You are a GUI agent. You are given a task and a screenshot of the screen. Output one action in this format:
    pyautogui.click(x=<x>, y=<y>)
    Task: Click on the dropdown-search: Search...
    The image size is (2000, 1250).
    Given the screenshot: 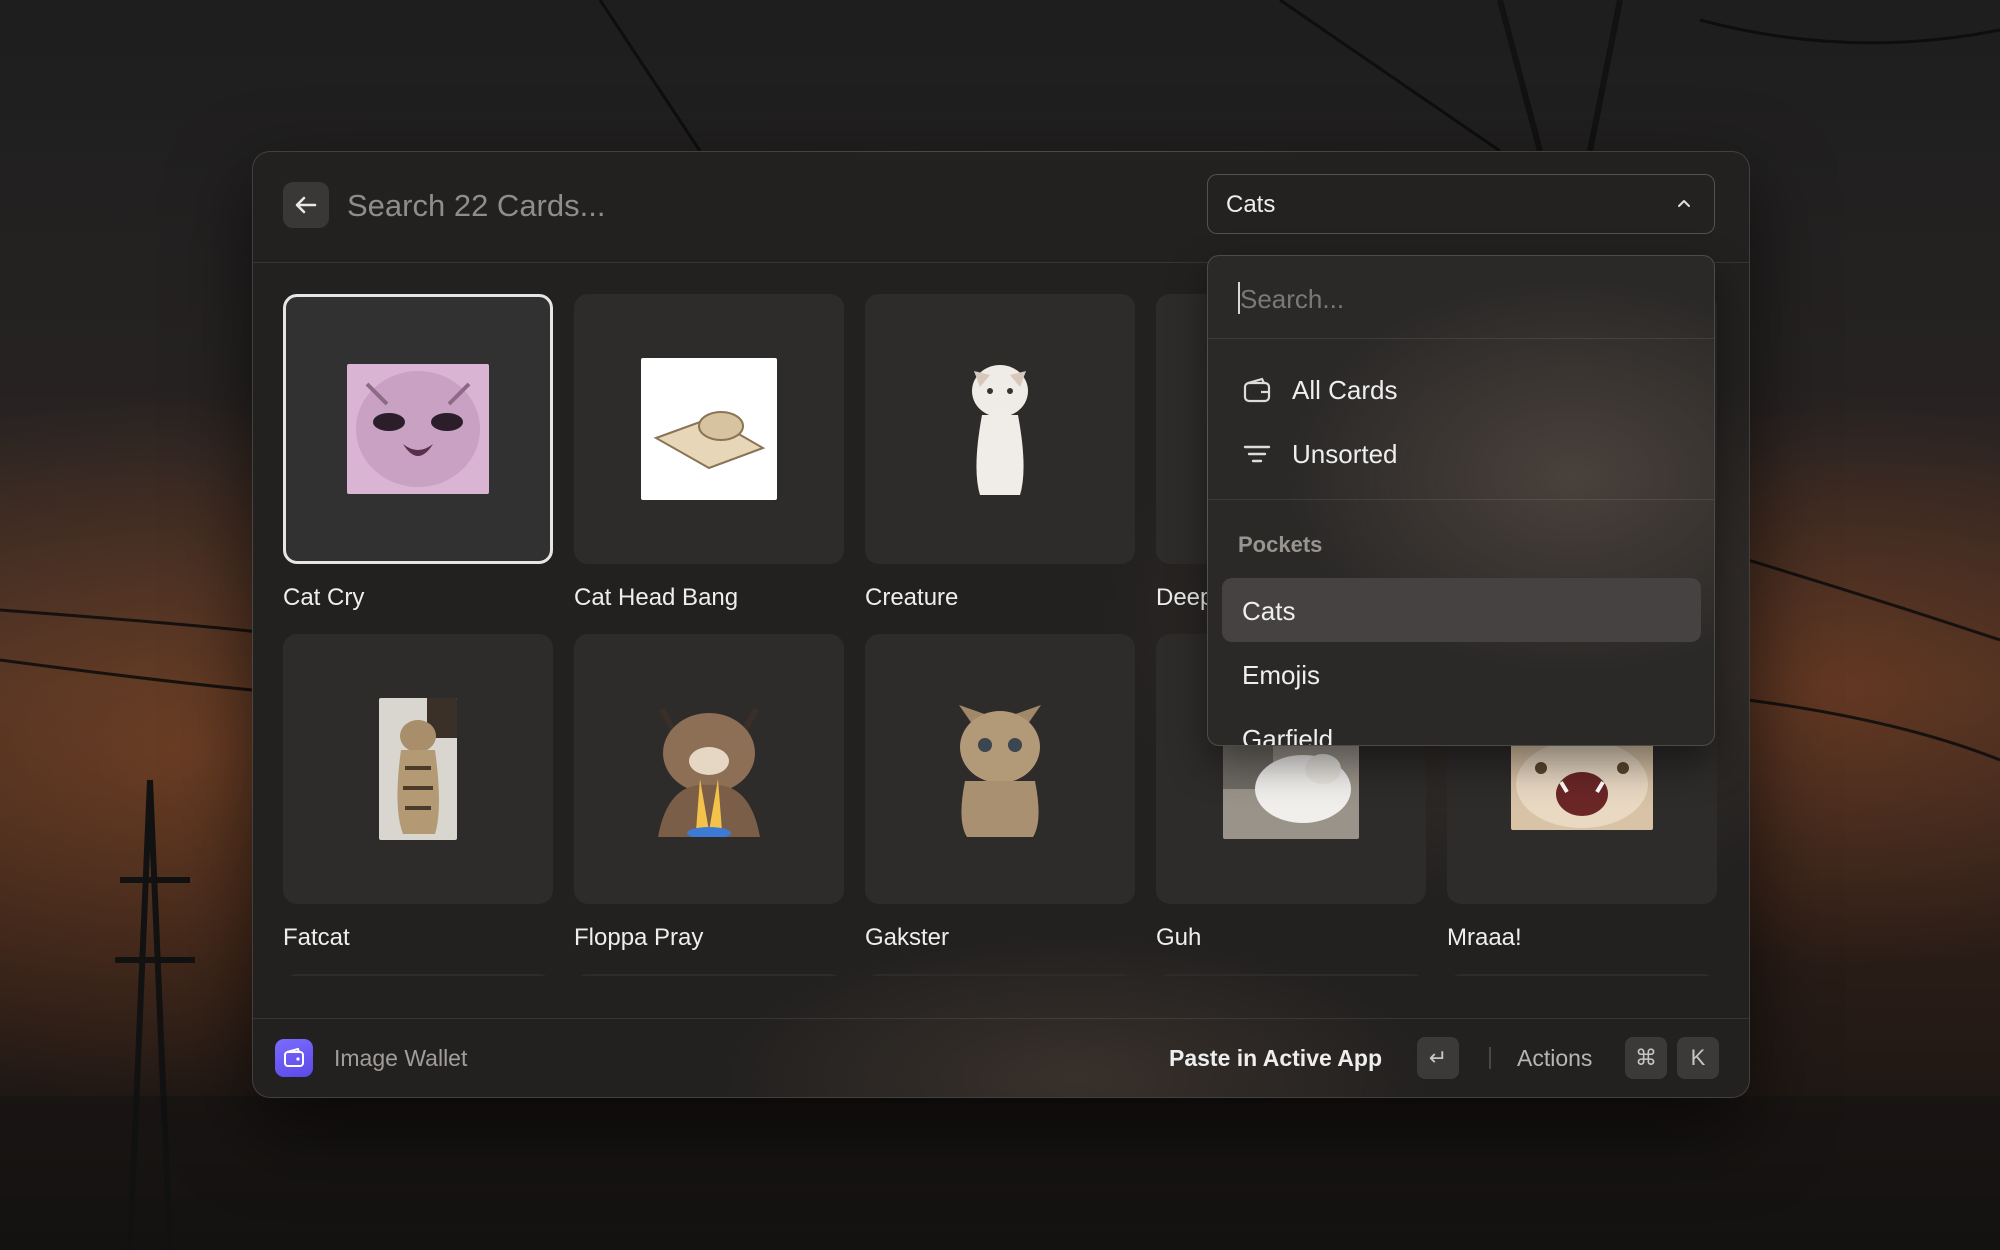 What is the action you would take?
    pyautogui.click(x=1461, y=297)
    